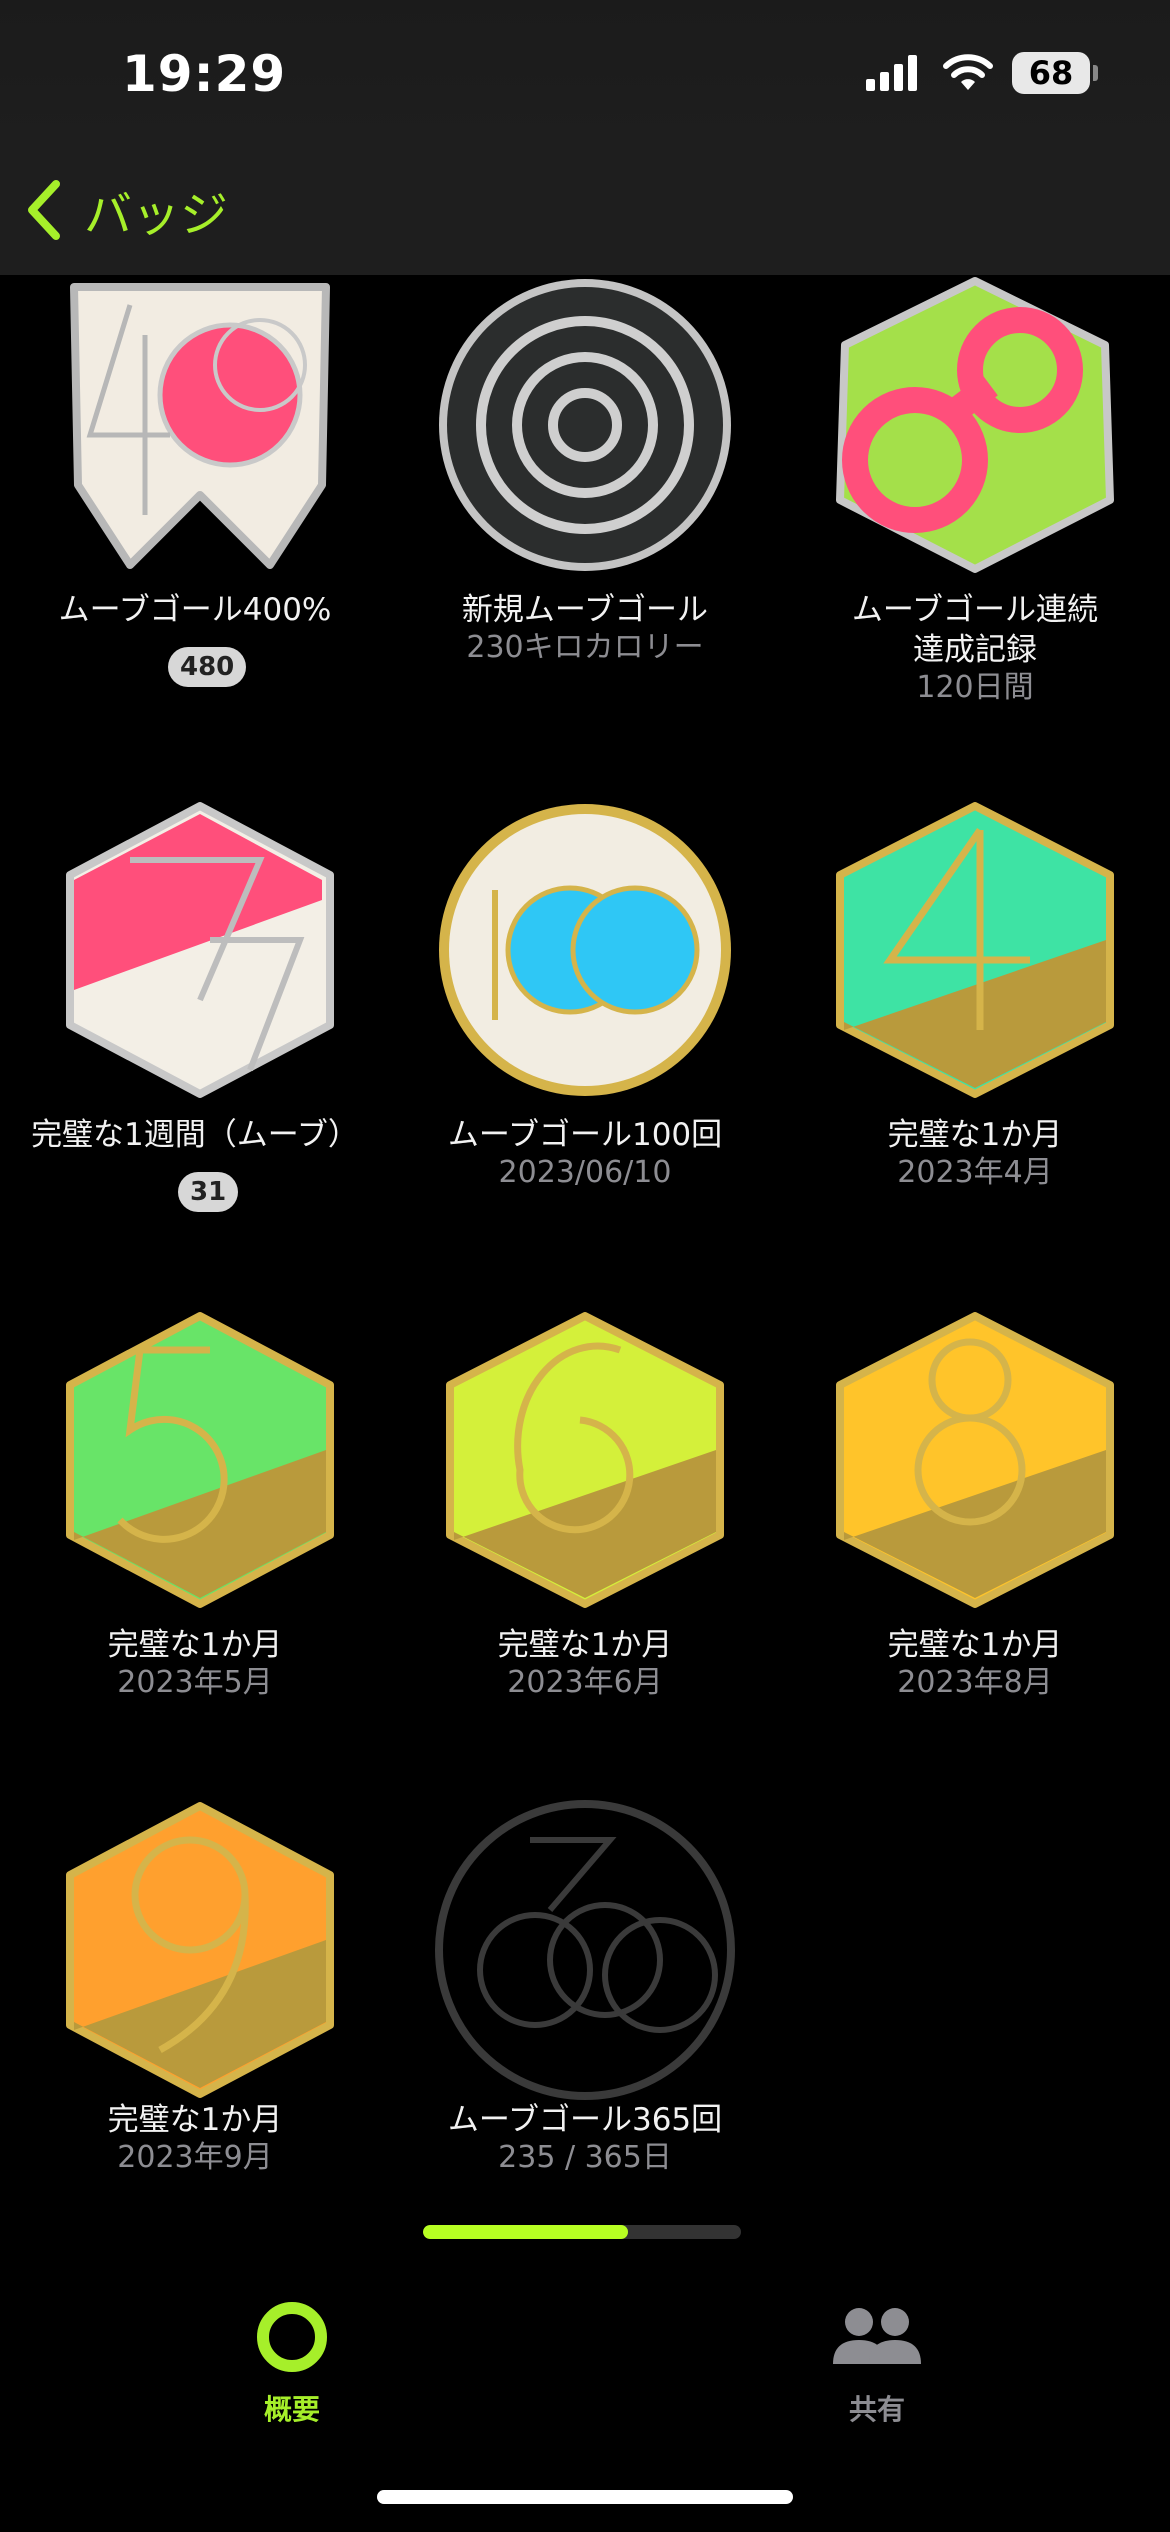  I want to click on badge-subtitle: 2023年5月, so click(195, 1682).